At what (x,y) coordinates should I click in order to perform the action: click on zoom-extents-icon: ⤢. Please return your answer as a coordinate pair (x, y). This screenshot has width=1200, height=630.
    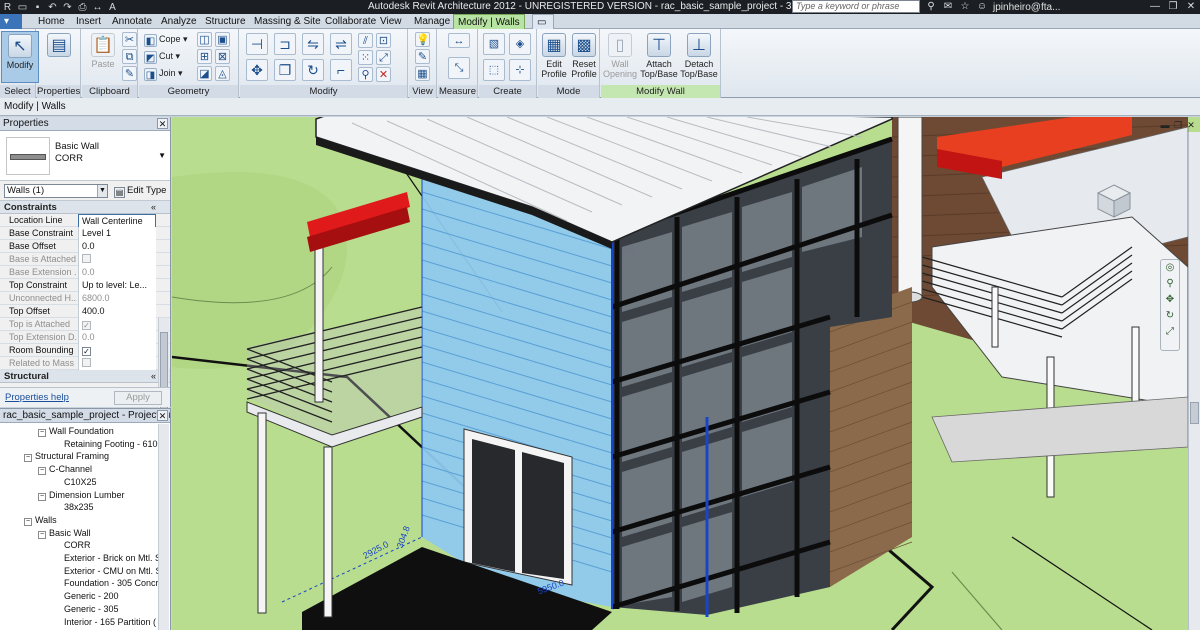
    Looking at the image, I should click on (1170, 332).